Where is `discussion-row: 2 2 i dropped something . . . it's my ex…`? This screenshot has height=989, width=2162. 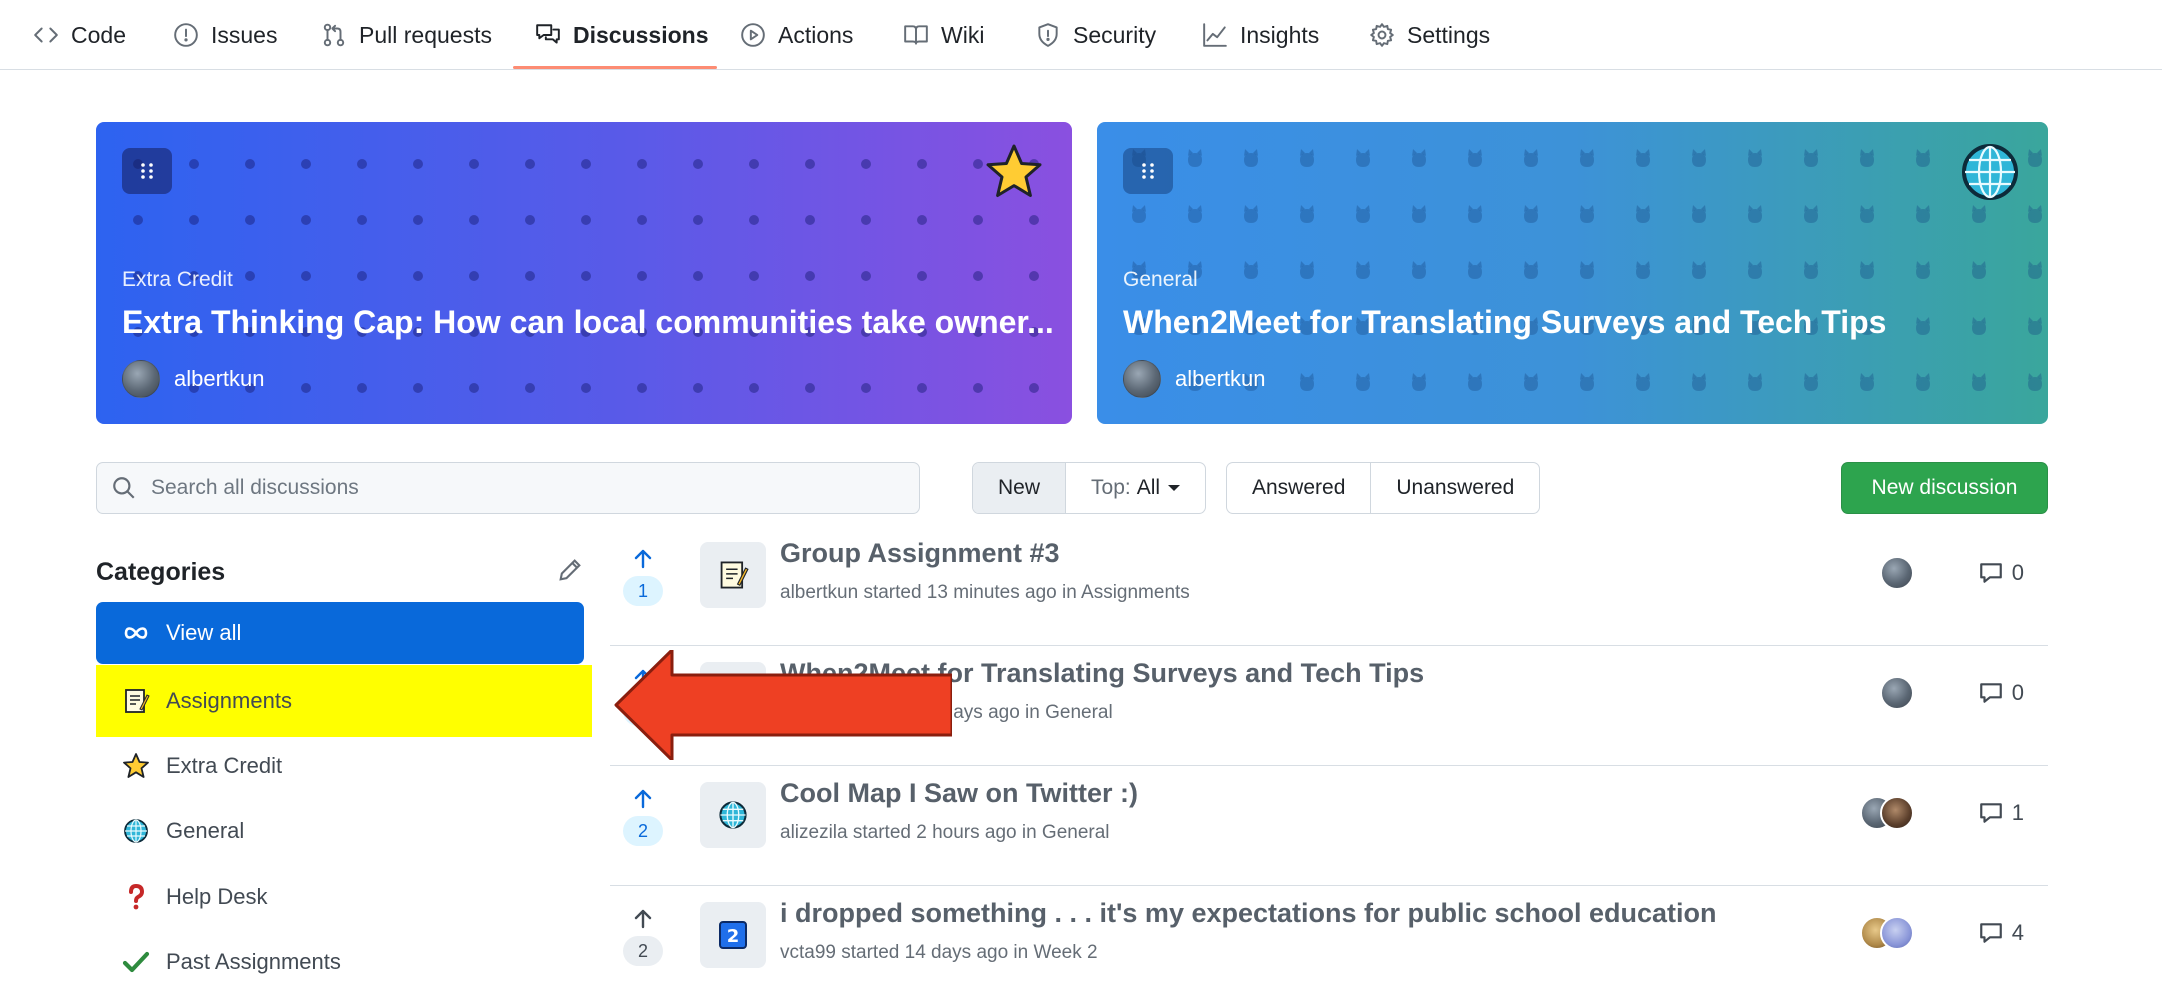
discussion-row: 2 2 i dropped something . . . it's my ex… is located at coordinates (1329, 937).